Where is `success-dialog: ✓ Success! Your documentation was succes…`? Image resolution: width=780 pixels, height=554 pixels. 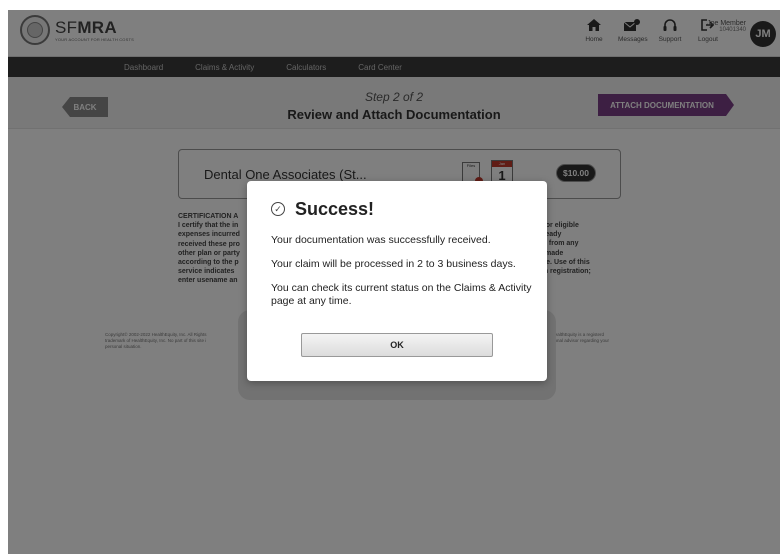
success-dialog: ✓ Success! Your documentation was succes… is located at coordinates (397, 281).